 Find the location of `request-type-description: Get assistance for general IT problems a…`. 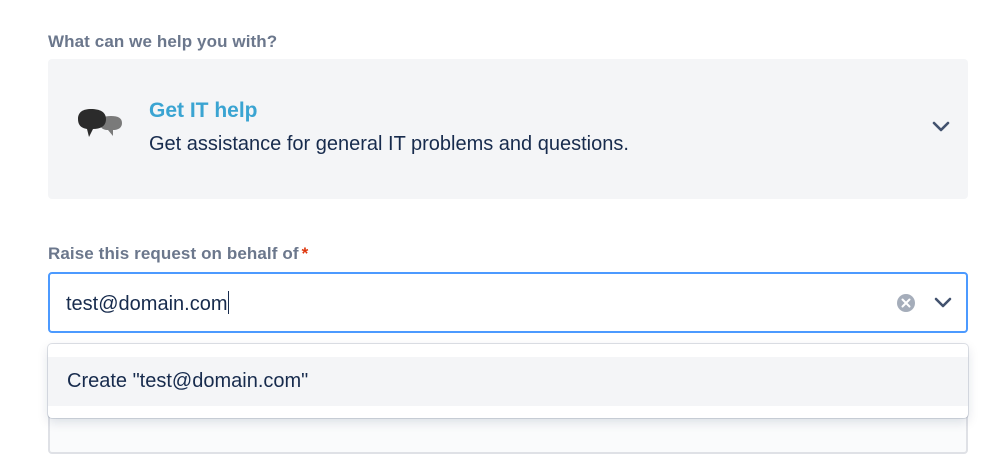

request-type-description: Get assistance for general IT problems a… is located at coordinates (389, 144).